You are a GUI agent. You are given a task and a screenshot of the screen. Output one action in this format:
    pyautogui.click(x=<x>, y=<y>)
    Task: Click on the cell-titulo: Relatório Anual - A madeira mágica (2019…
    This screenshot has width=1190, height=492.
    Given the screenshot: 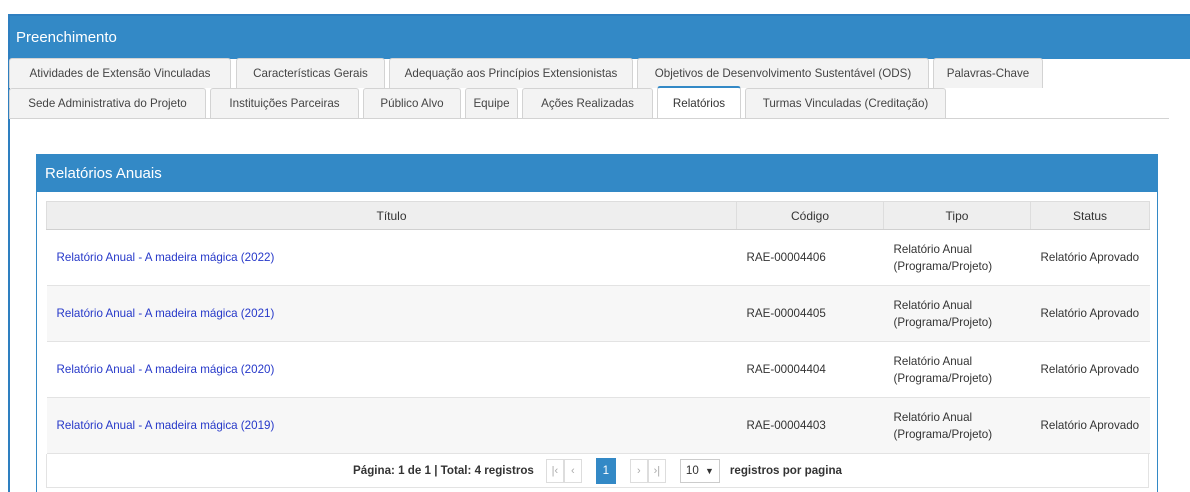 What is the action you would take?
    pyautogui.click(x=391, y=425)
    